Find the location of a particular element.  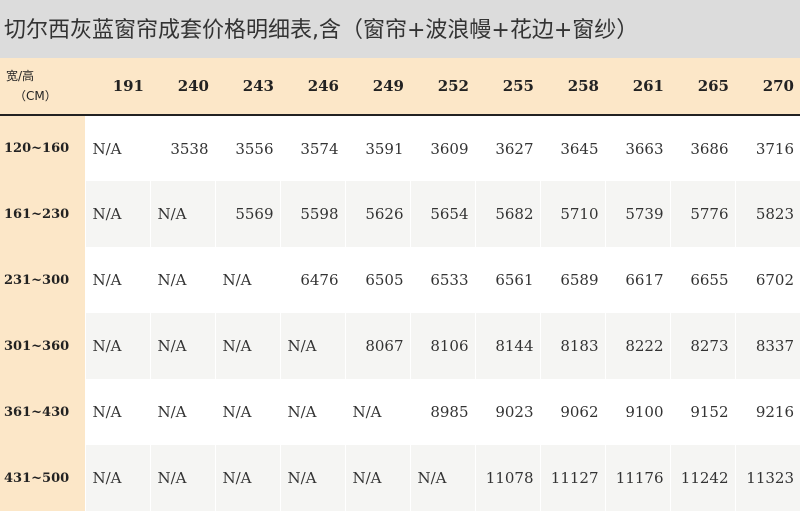

price-cell: 6476 is located at coordinates (312, 280).